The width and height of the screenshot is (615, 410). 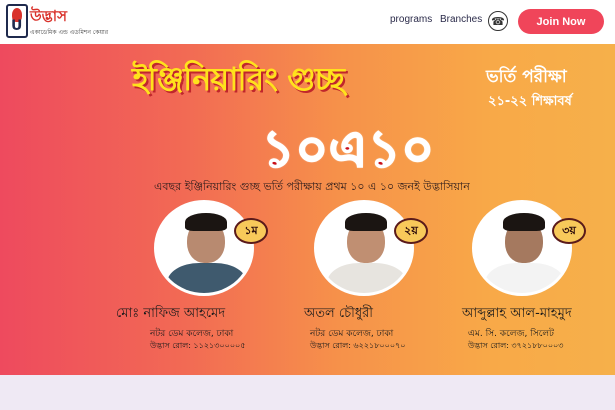 I want to click on rank-badge: ৩য়, so click(x=569, y=231).